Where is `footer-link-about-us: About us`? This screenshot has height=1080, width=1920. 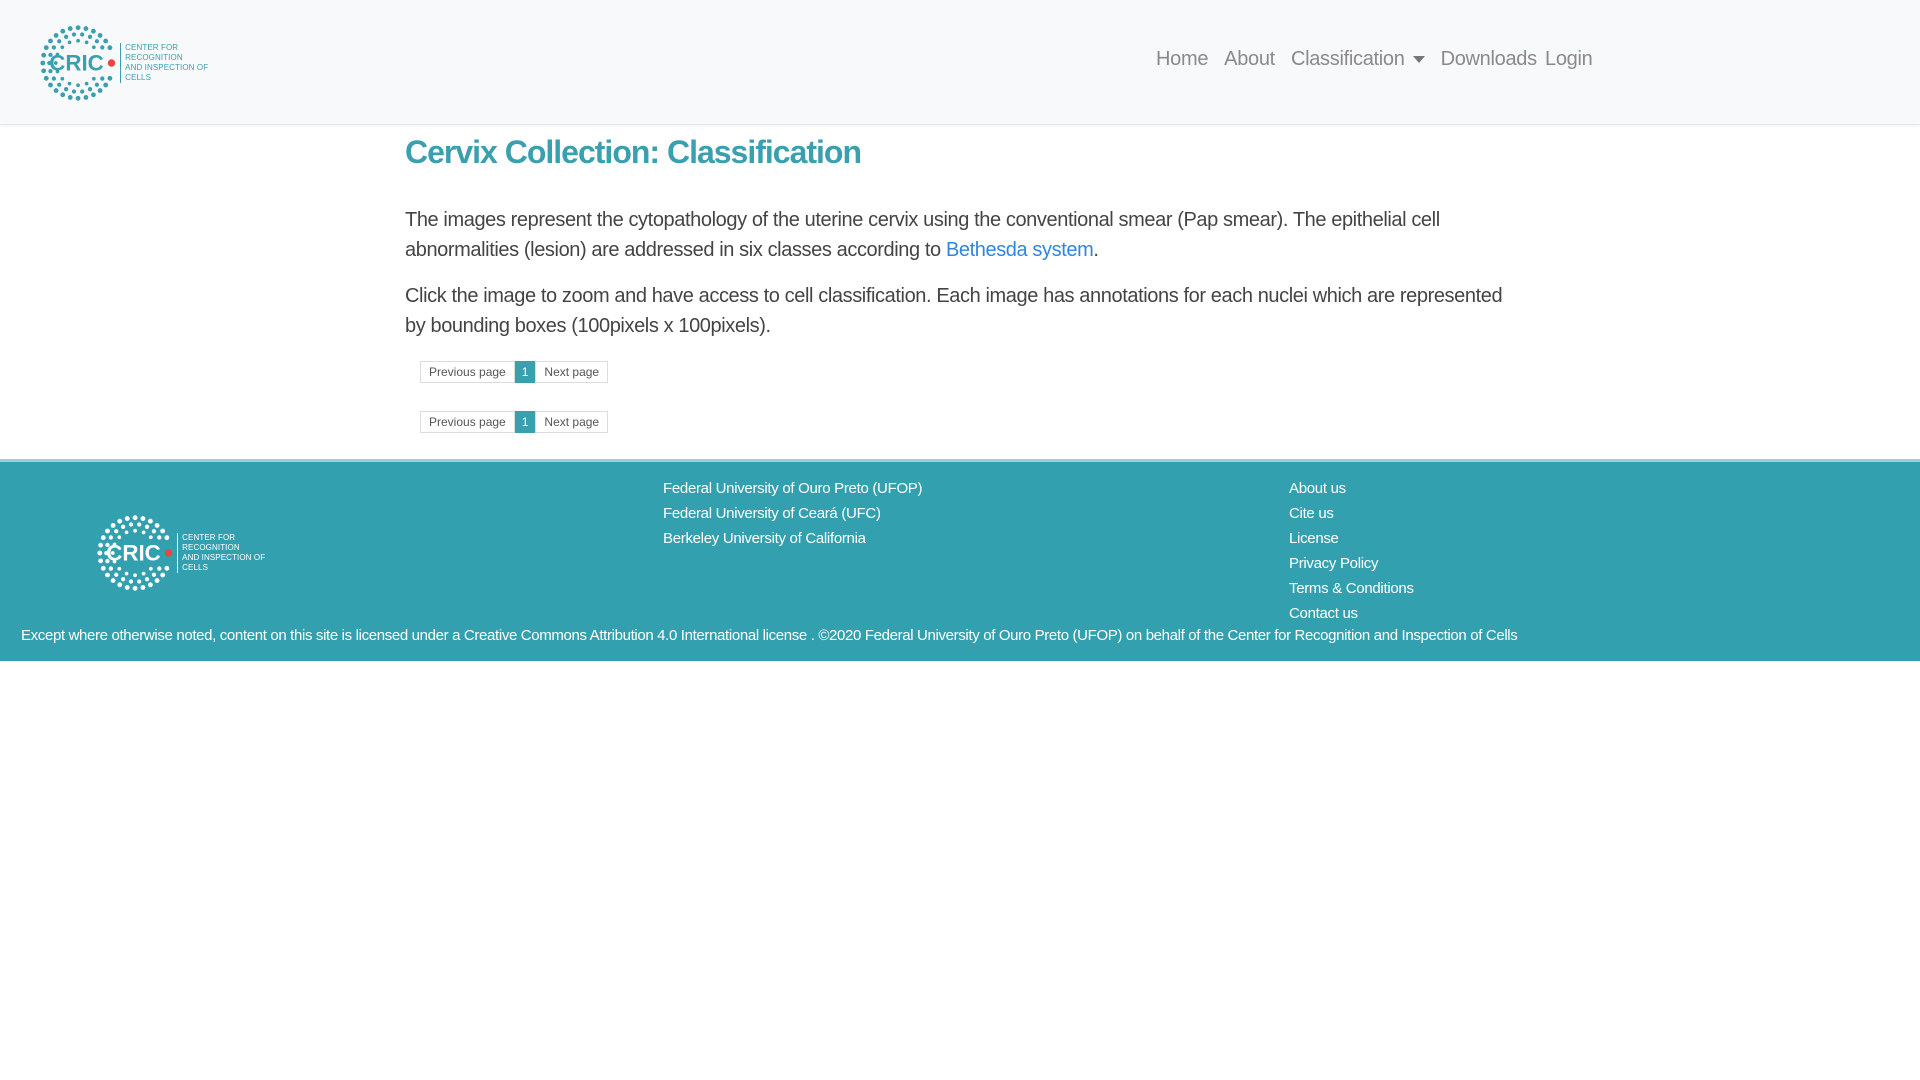 footer-link-about-us: About us is located at coordinates (1351, 488).